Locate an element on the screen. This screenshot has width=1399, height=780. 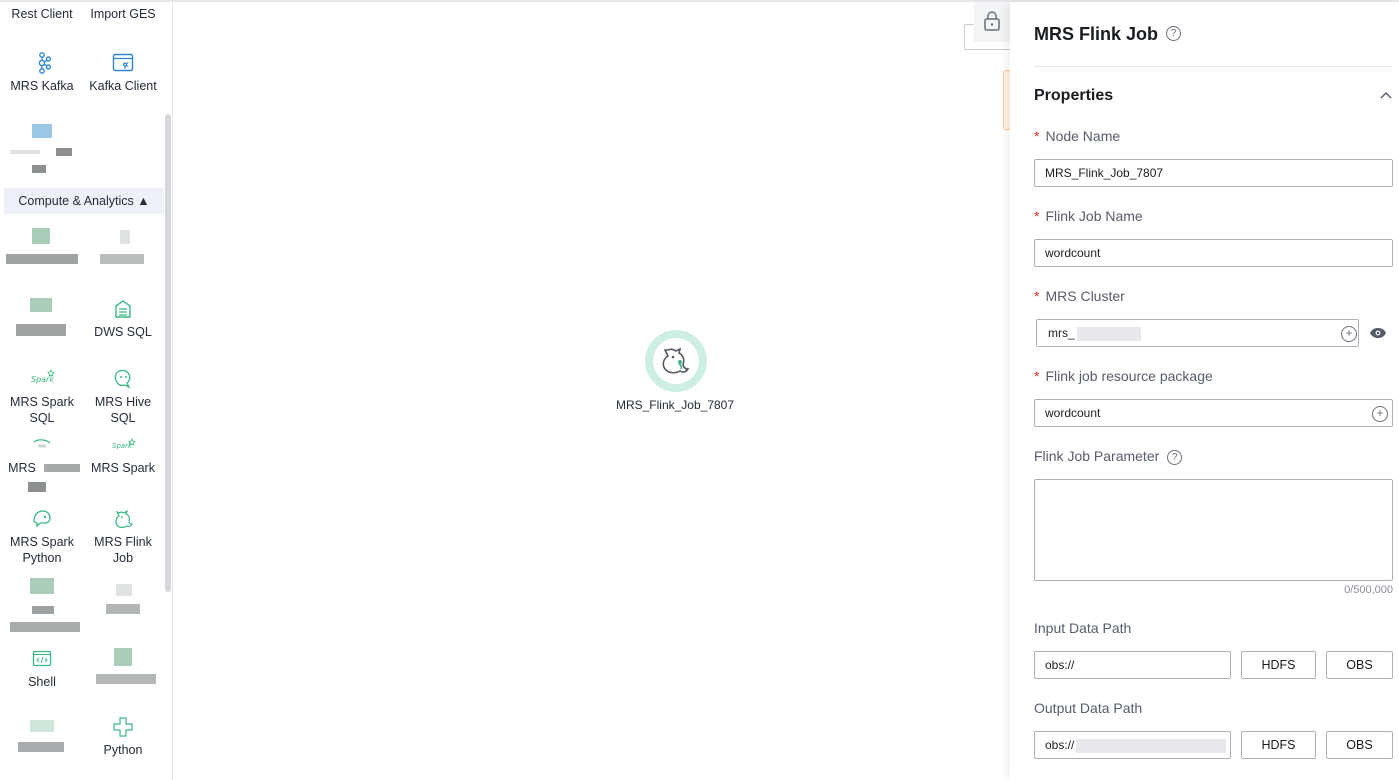
field-label-text: Output Data Path is located at coordinates (1088, 708).